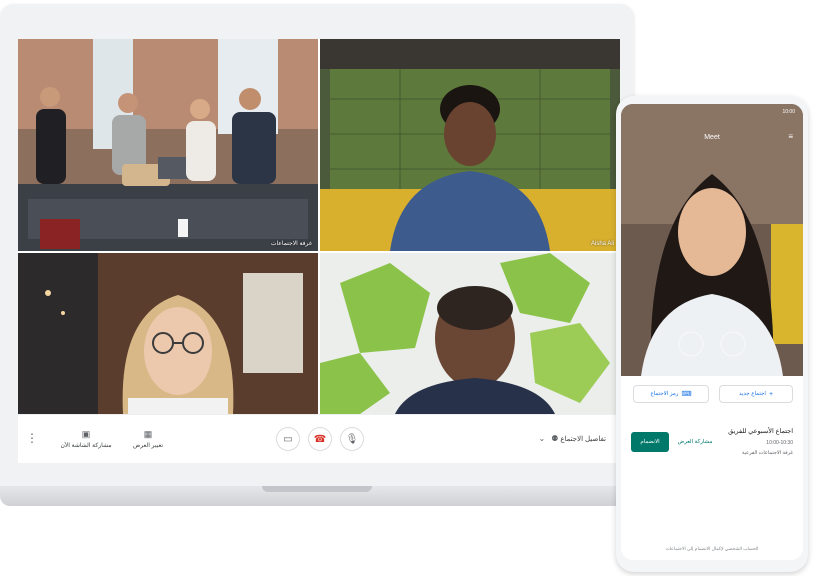  I want to click on meeting-details-button: تفاصيل الاجتماع ⚉ ⌄, so click(570, 438).